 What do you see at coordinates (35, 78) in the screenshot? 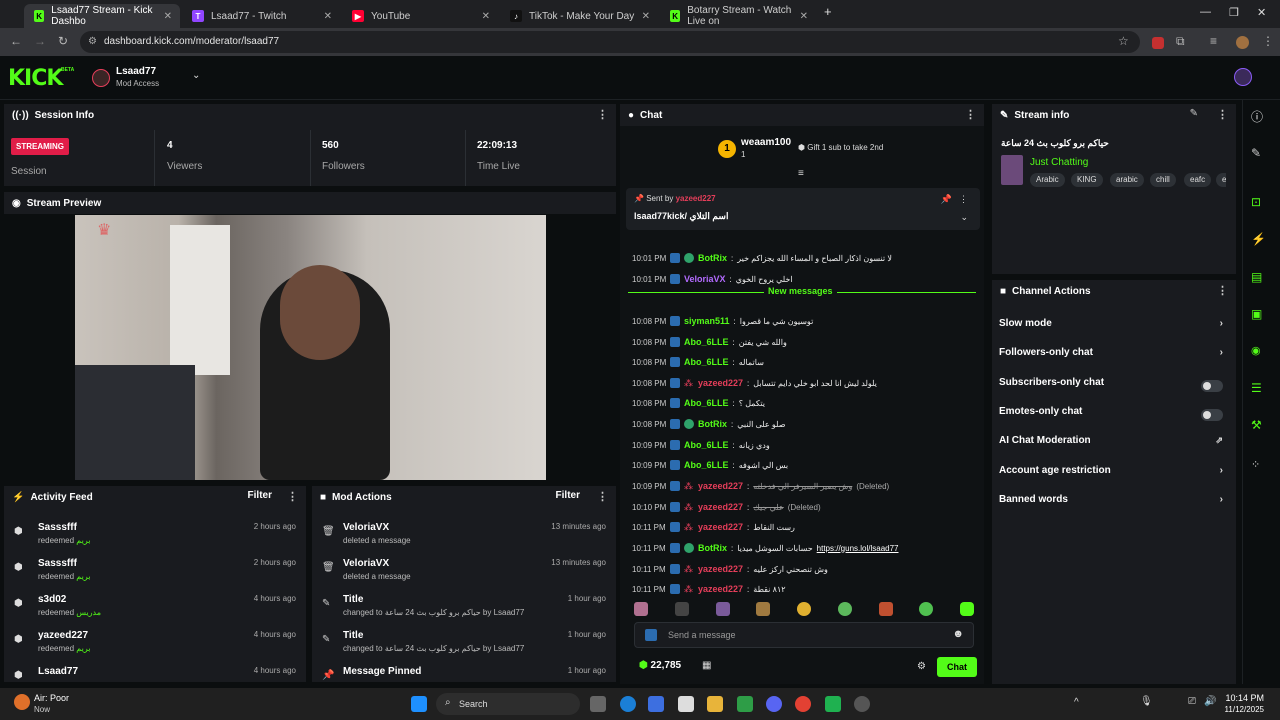
I see `kick-logo: KICK` at bounding box center [35, 78].